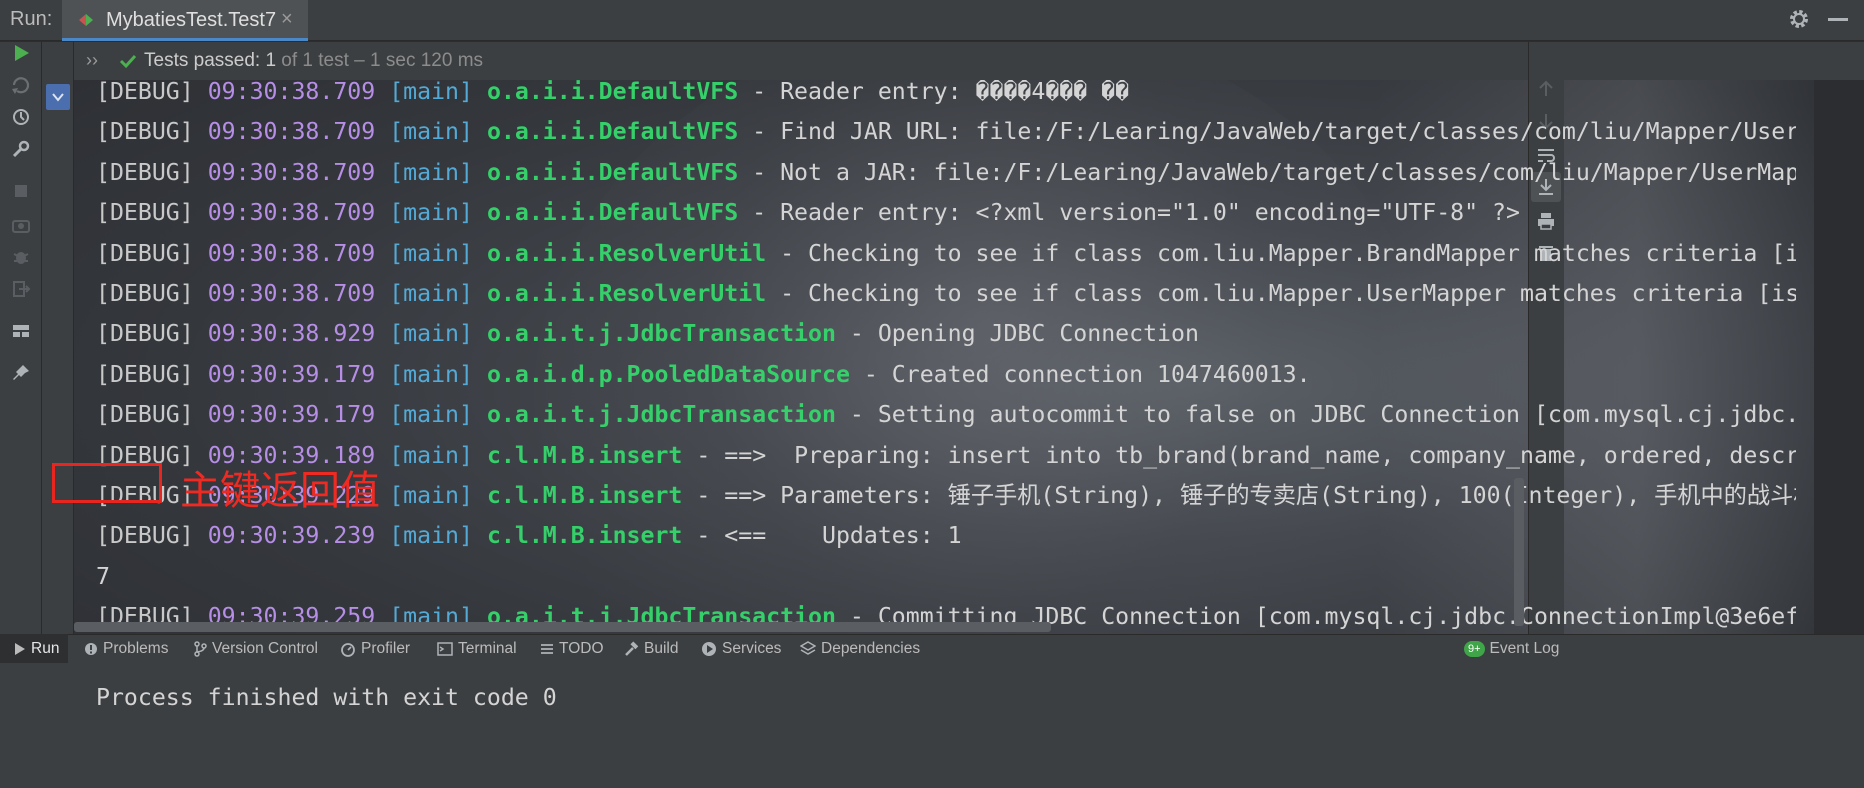 This screenshot has height=788, width=1864. What do you see at coordinates (280, 491) in the screenshot?
I see `annotation-label: 主键返回值` at bounding box center [280, 491].